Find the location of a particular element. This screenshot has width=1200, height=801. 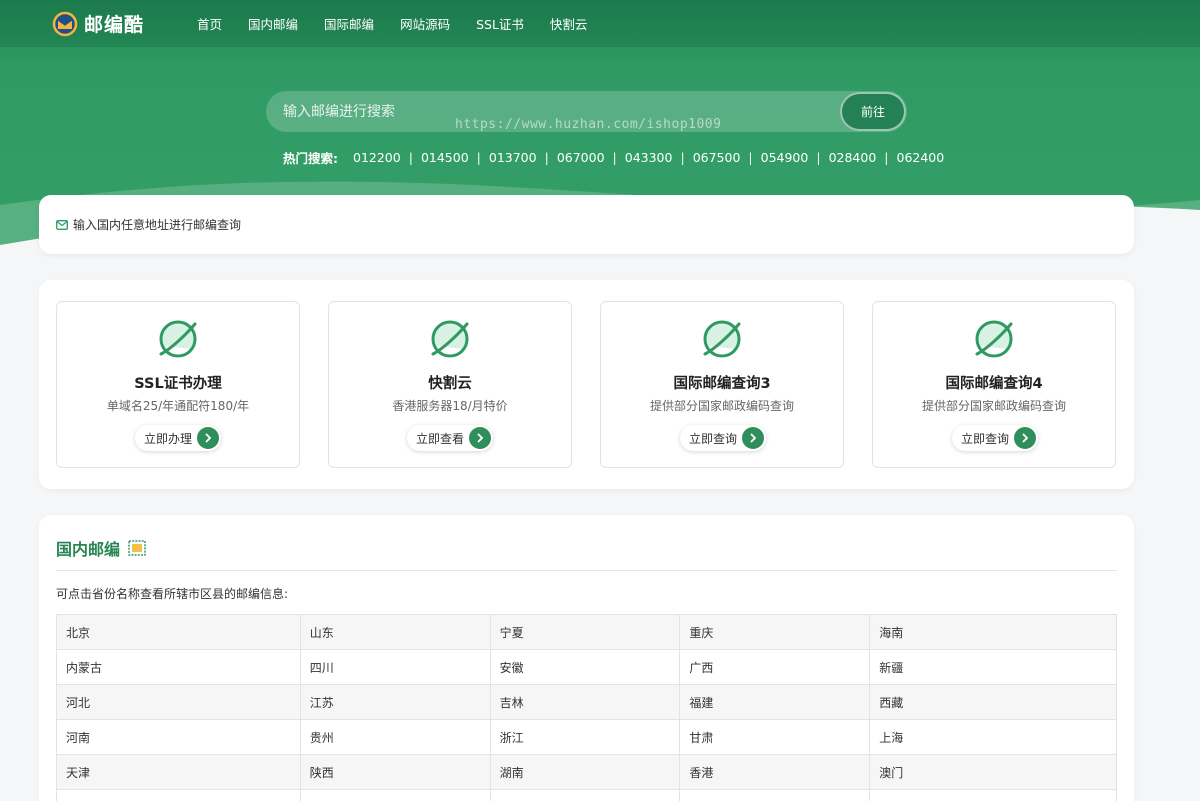

section-title: 国内邮编 is located at coordinates (101, 548).